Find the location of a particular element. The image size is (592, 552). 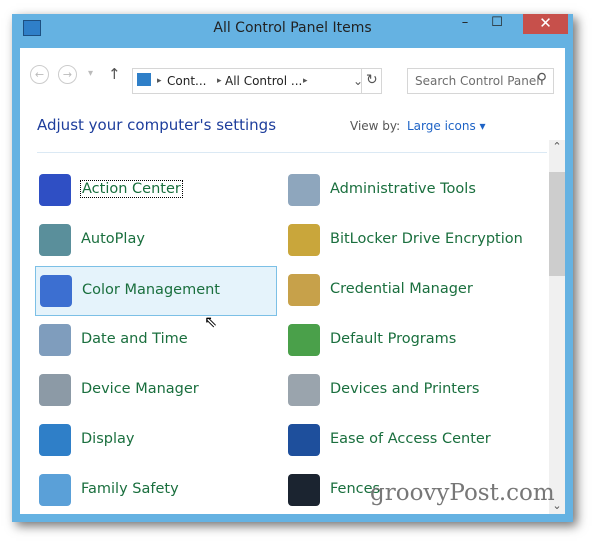

item-label: Display is located at coordinates (108, 439).